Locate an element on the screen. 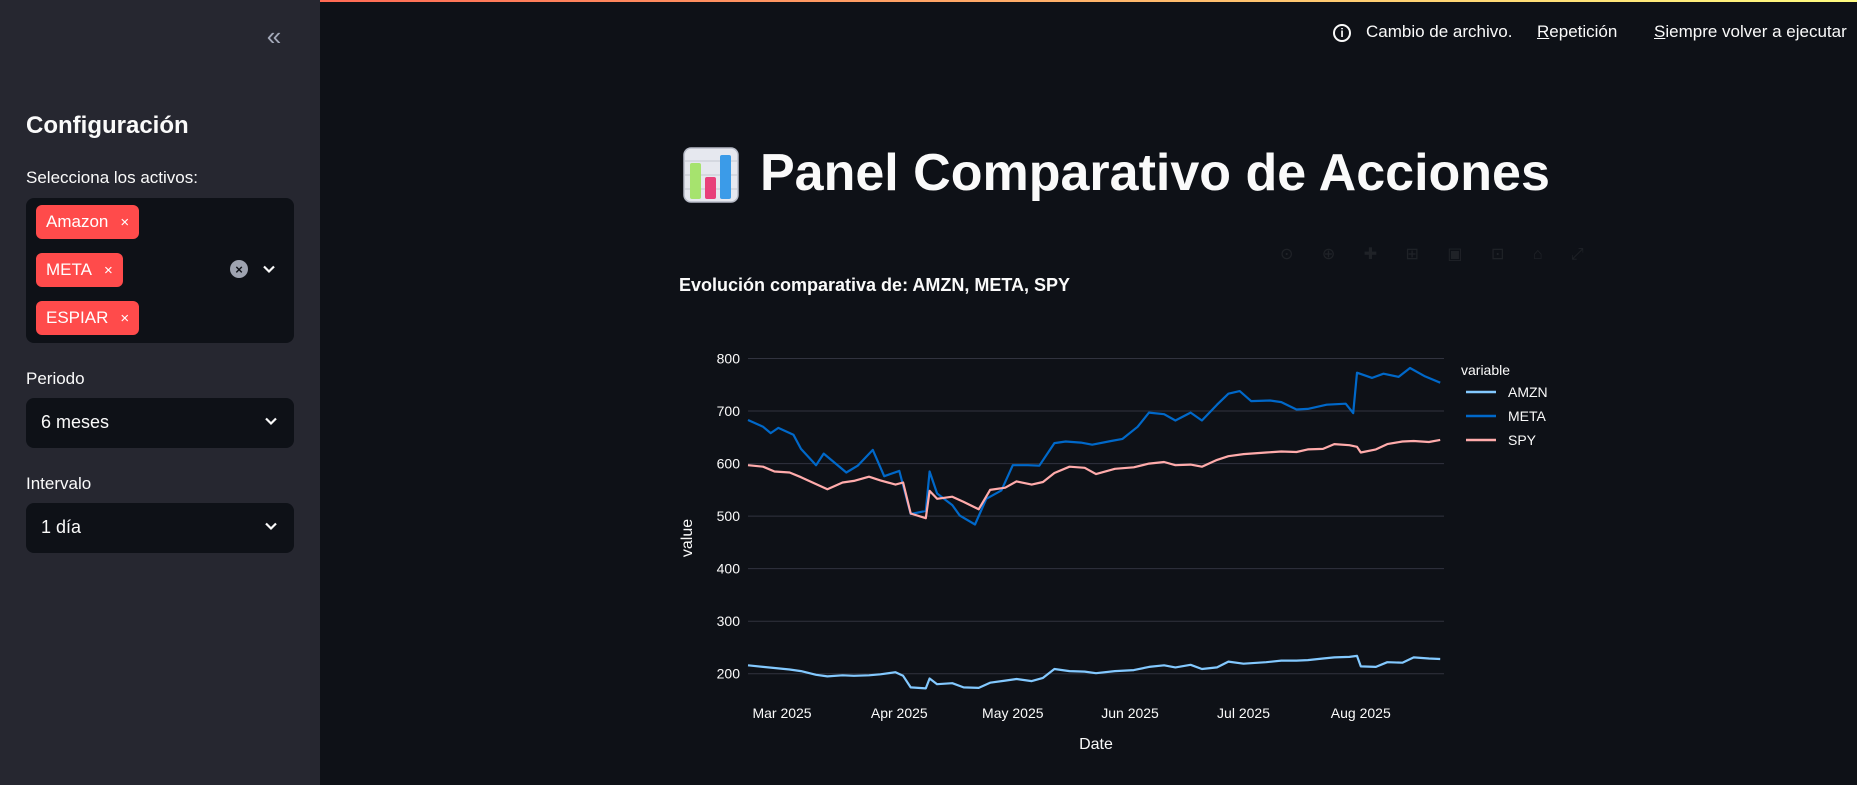 The image size is (1857, 785). y-tick-label: 200 is located at coordinates (729, 674).